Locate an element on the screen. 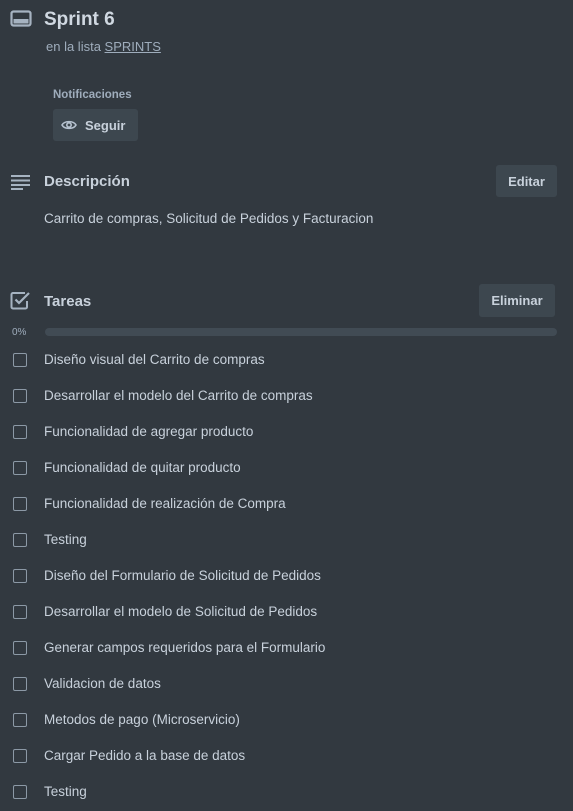 This screenshot has width=573, height=811. progress-percentage: 0% is located at coordinates (19, 332).